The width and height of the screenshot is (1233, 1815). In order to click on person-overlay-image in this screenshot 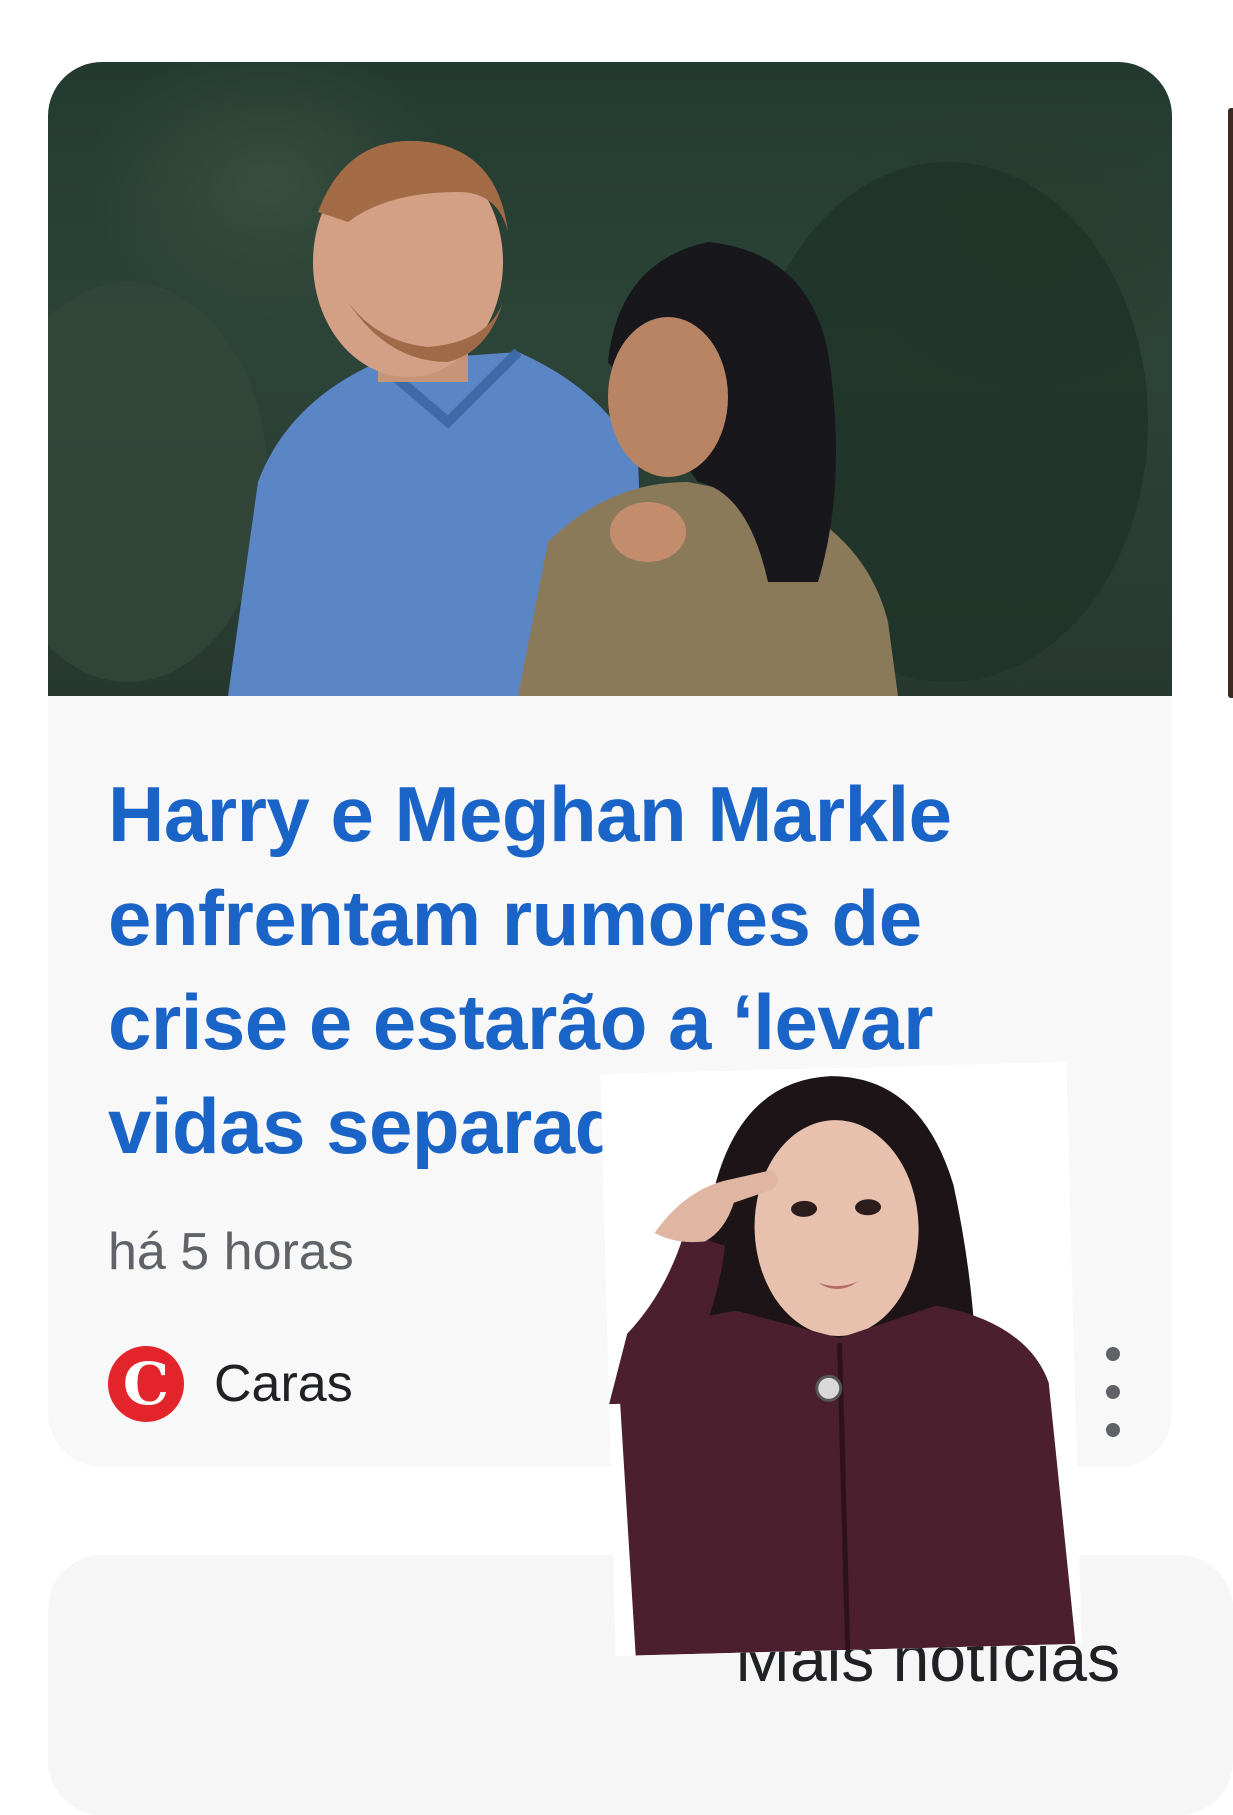, I will do `click(841, 1359)`.